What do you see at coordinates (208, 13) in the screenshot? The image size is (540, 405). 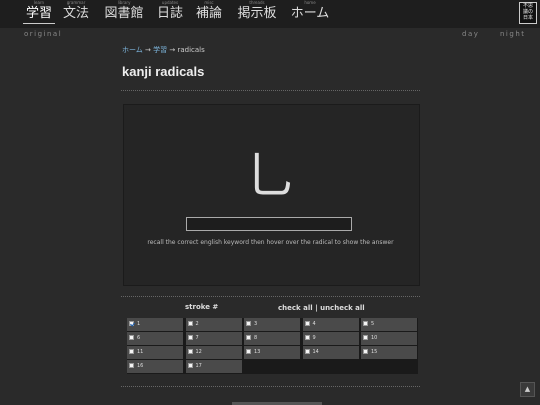 I see `nav-item-label: 補論` at bounding box center [208, 13].